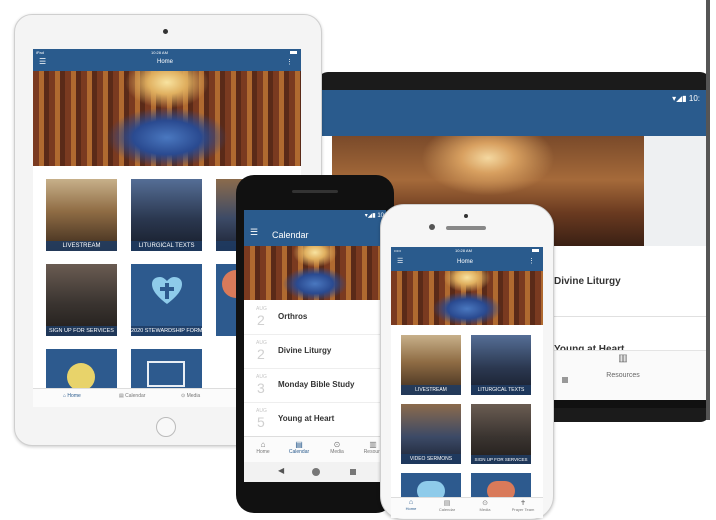 The height and width of the screenshot is (520, 716). Describe the element at coordinates (315, 273) in the screenshot. I see `android-hero-image` at that location.